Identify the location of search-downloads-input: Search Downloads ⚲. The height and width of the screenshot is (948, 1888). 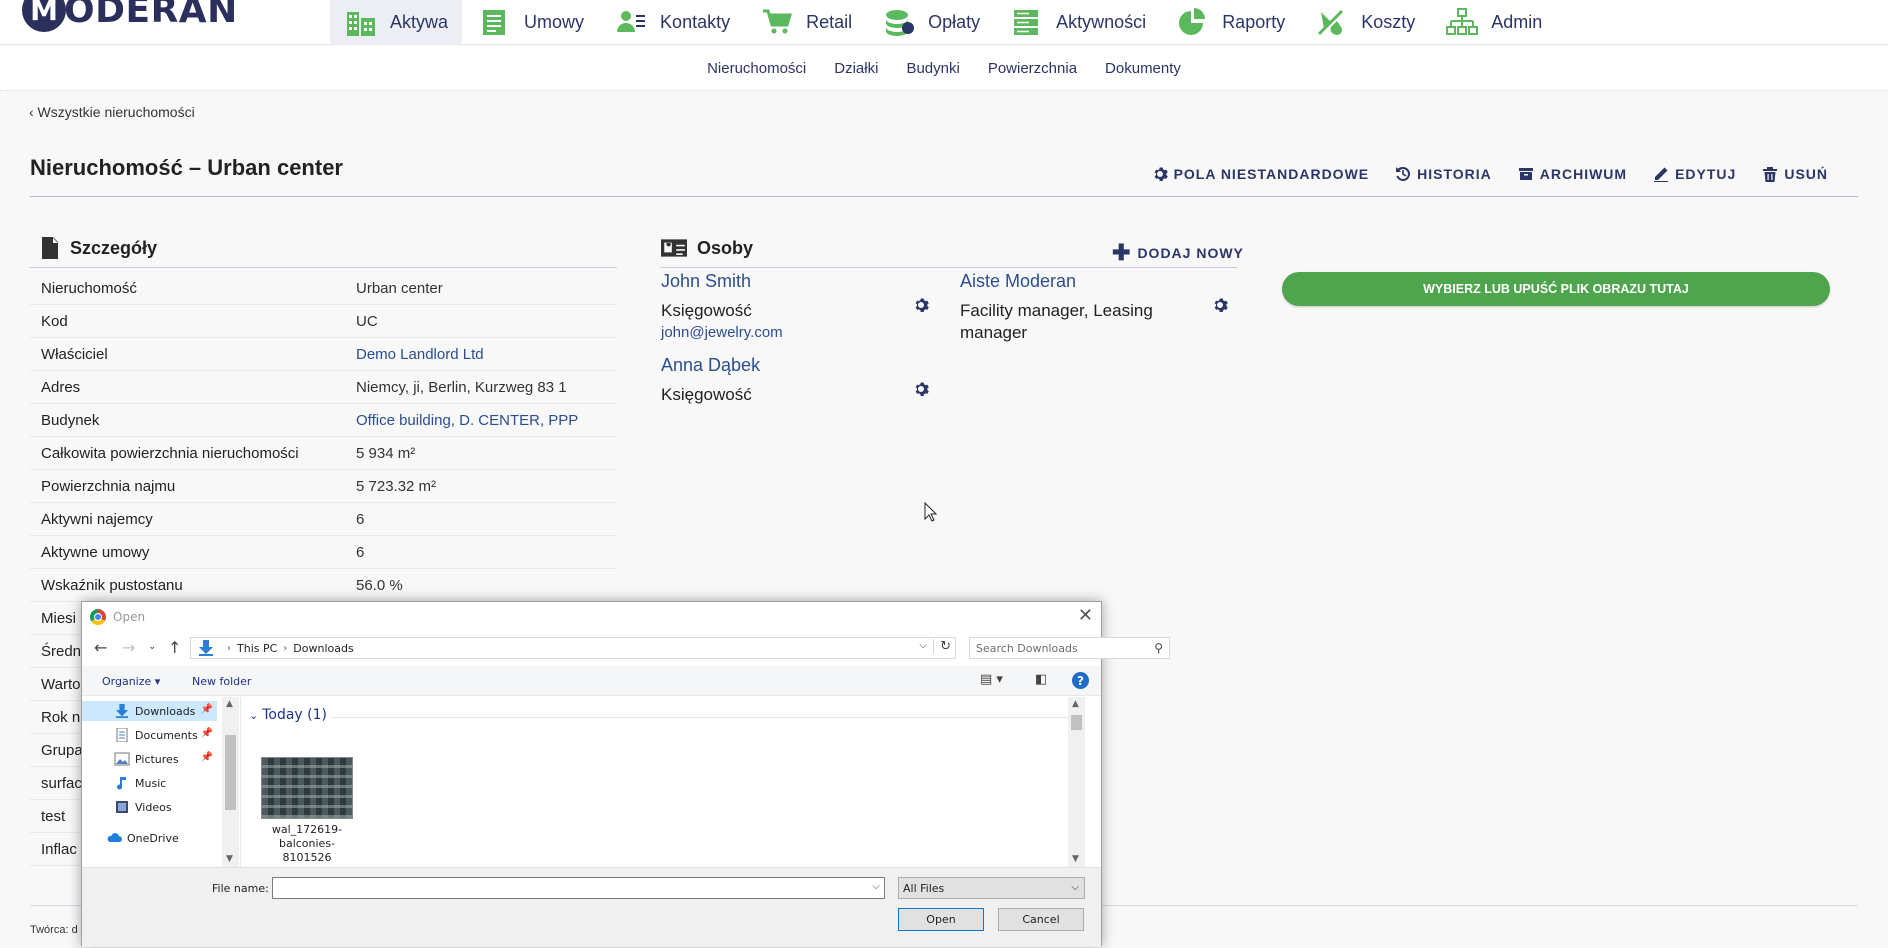
(1069, 648).